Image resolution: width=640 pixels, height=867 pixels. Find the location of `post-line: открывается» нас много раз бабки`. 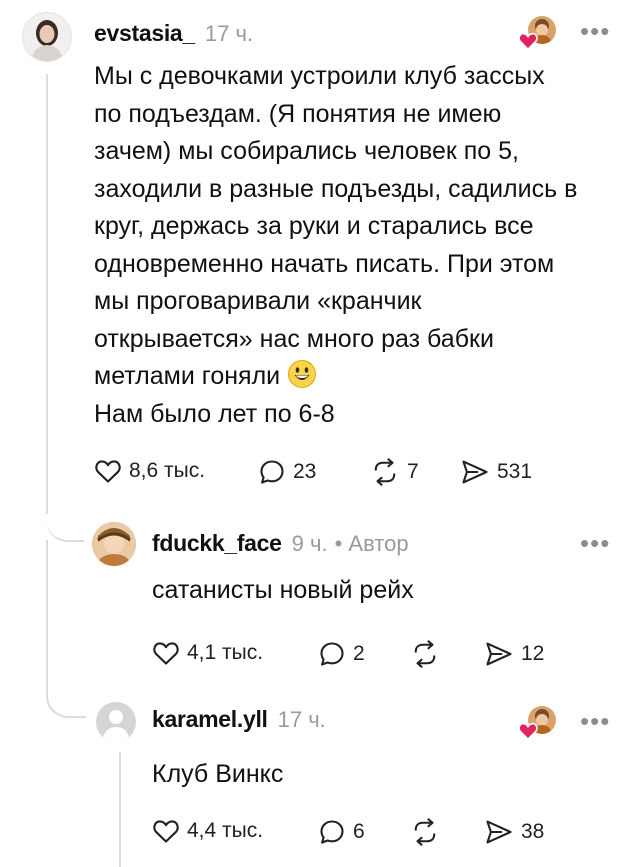

post-line: открывается» нас много раз бабки is located at coordinates (294, 338).